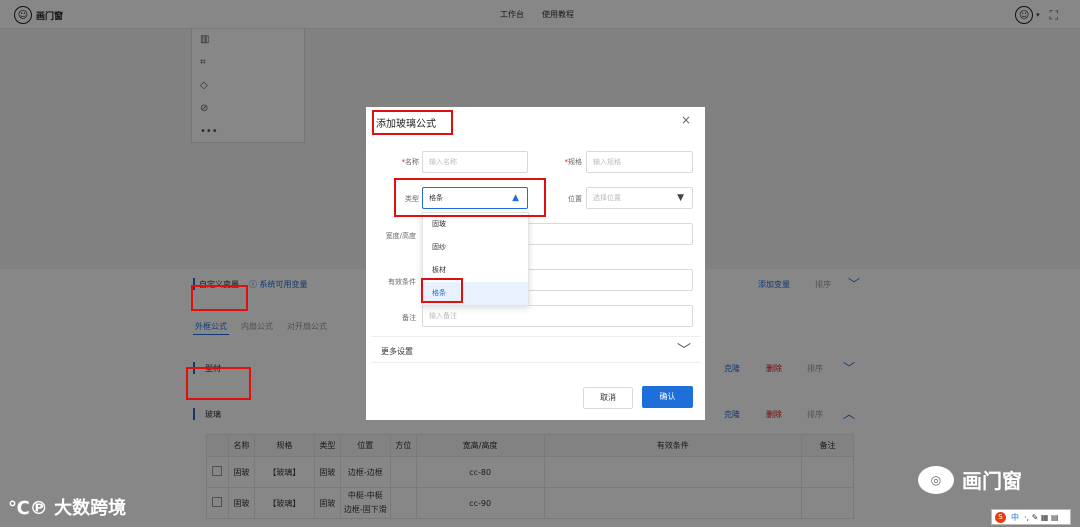  What do you see at coordinates (686, 120) in the screenshot?
I see `close-icon: ×` at bounding box center [686, 120].